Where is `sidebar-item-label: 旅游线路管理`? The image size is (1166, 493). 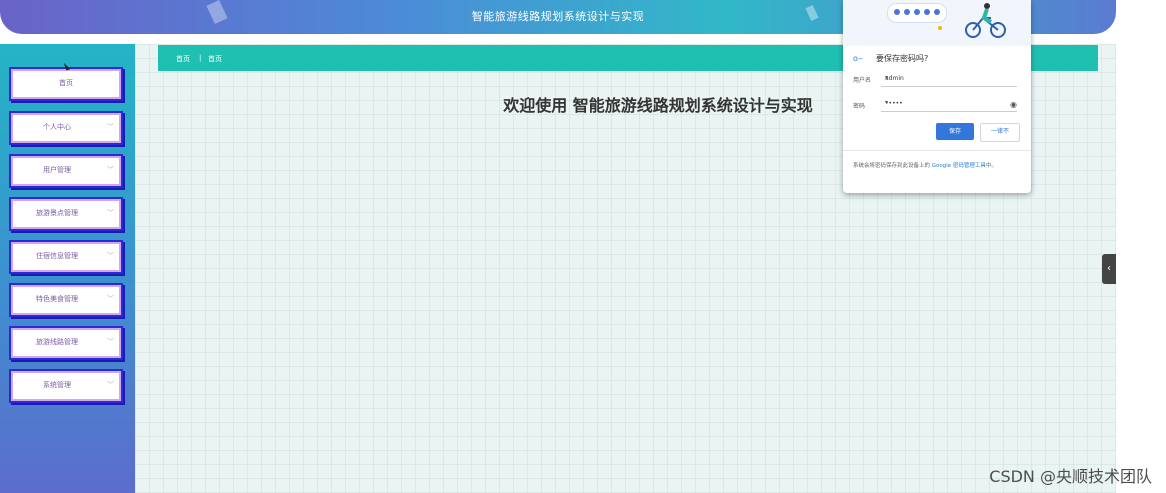 sidebar-item-label: 旅游线路管理 is located at coordinates (57, 342).